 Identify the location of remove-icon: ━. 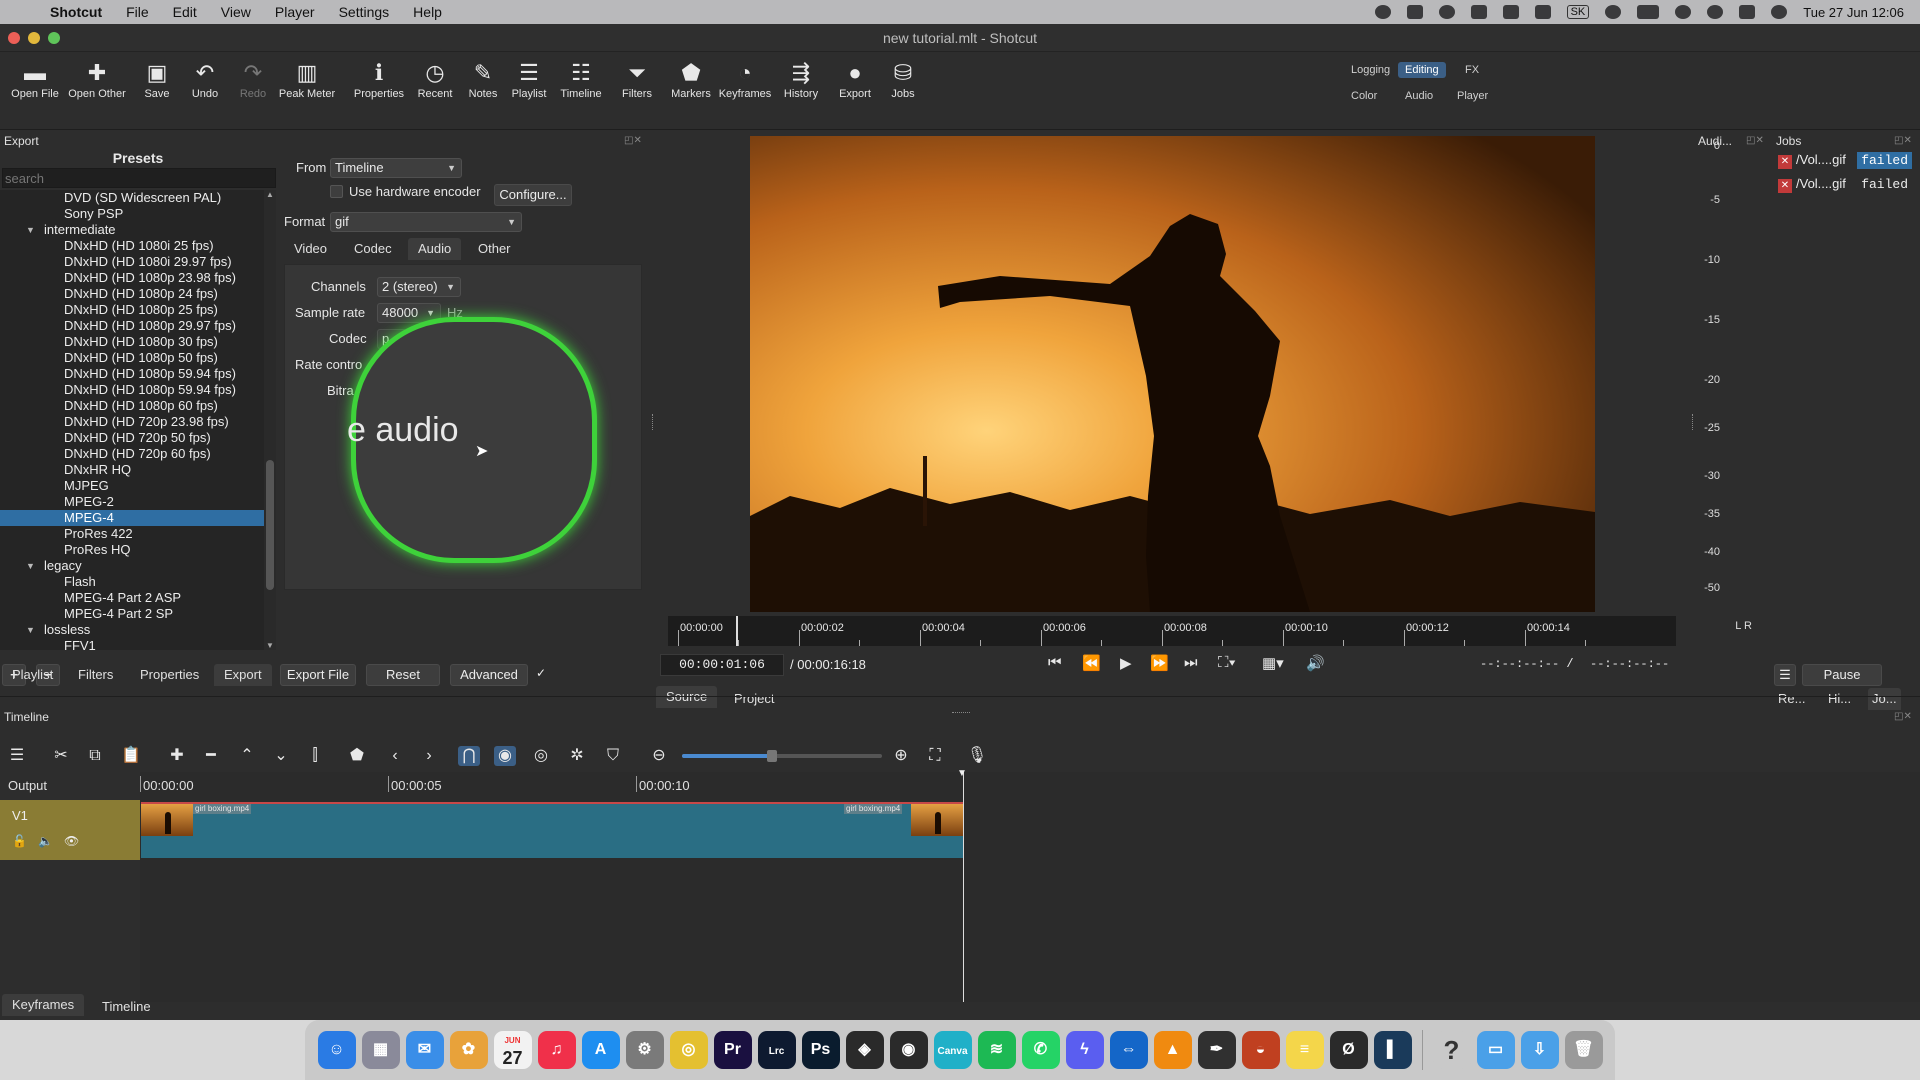
(211, 756).